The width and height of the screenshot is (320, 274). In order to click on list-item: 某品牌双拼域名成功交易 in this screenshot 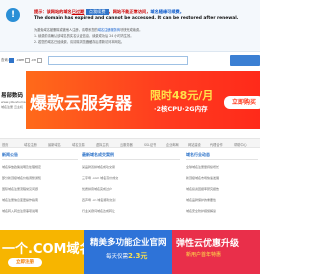, I will do `click(98, 167)`.